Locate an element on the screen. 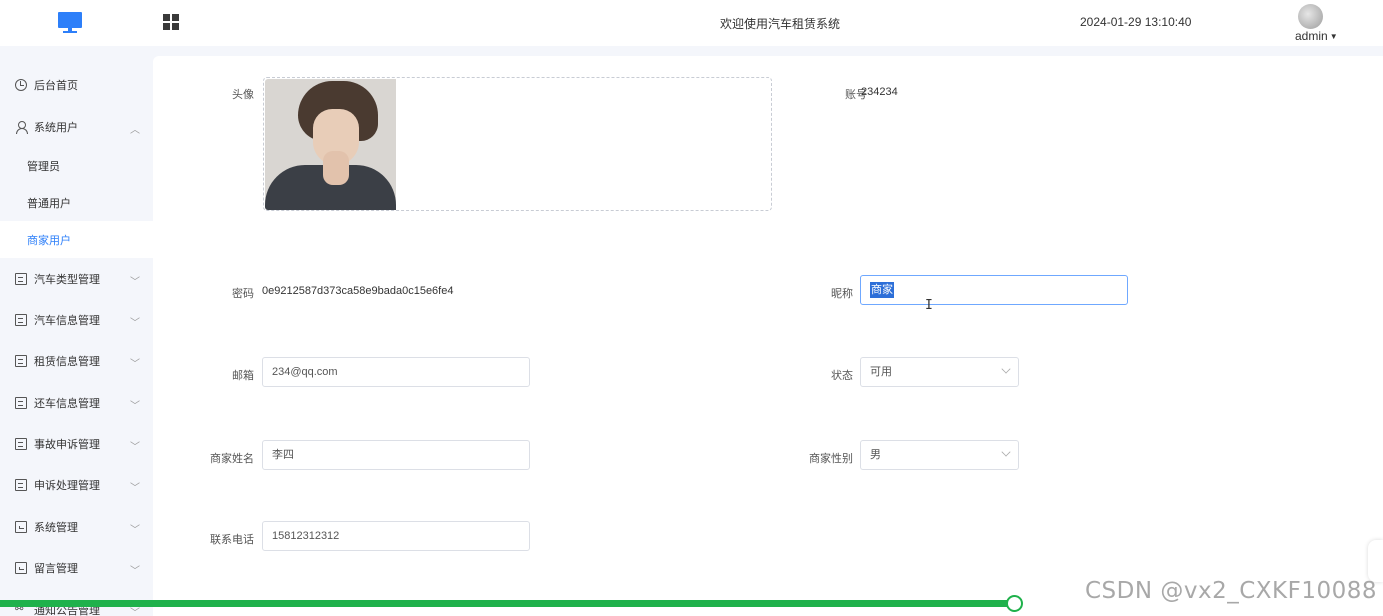  watermark-text: CSDN @vx2_CXKF10088 is located at coordinates (1231, 591).